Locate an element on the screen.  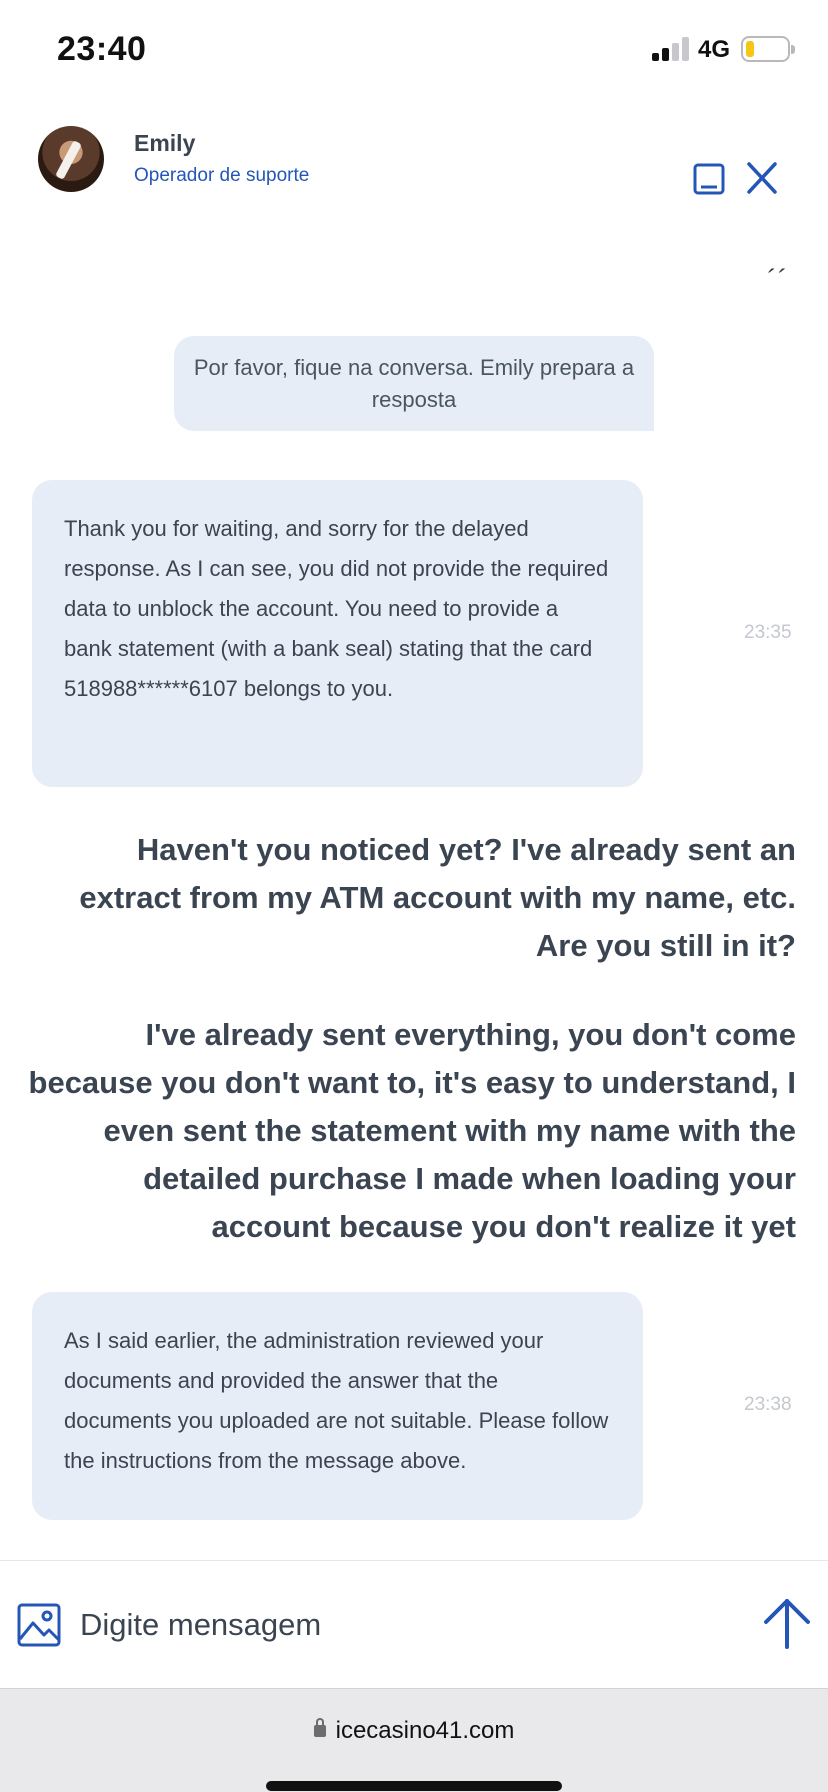
message-timestamp: 23:35 is located at coordinates (768, 632).